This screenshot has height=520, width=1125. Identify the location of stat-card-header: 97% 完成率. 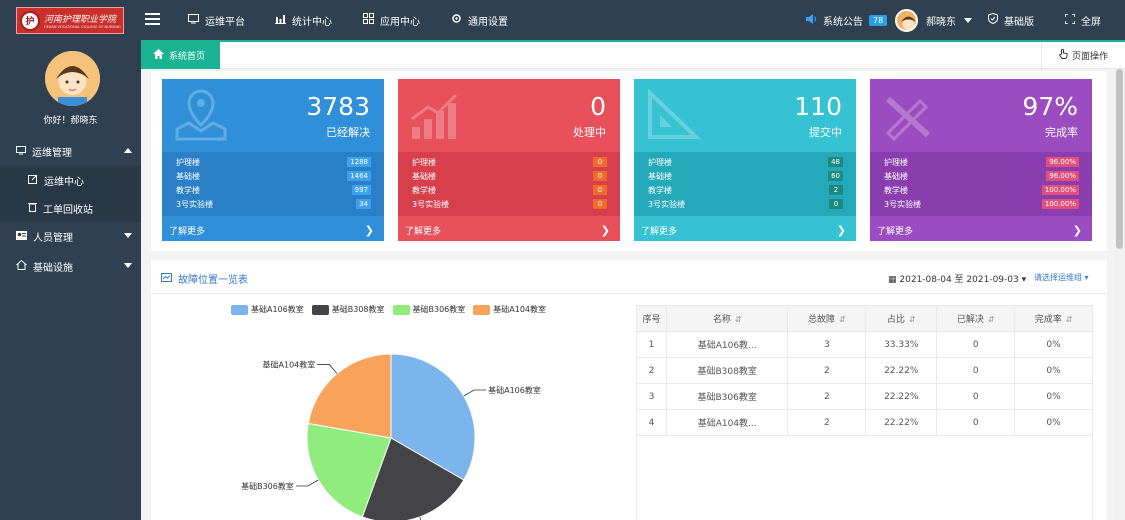
(981, 115).